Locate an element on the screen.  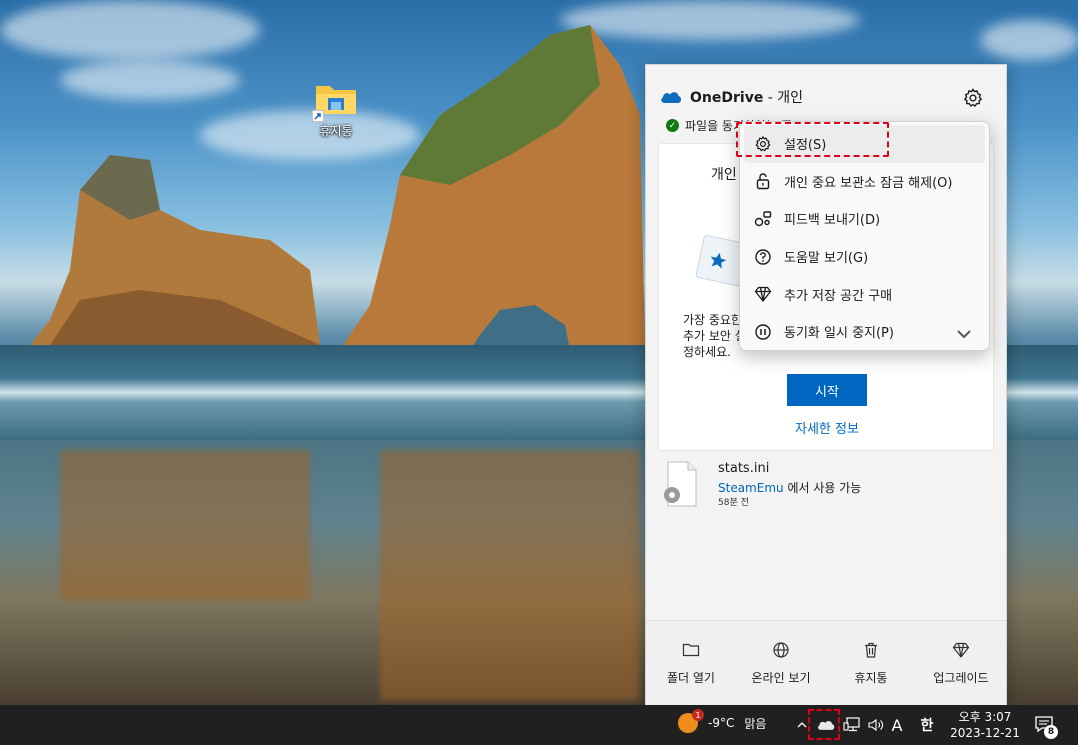
pause-icon is located at coordinates (763, 332).